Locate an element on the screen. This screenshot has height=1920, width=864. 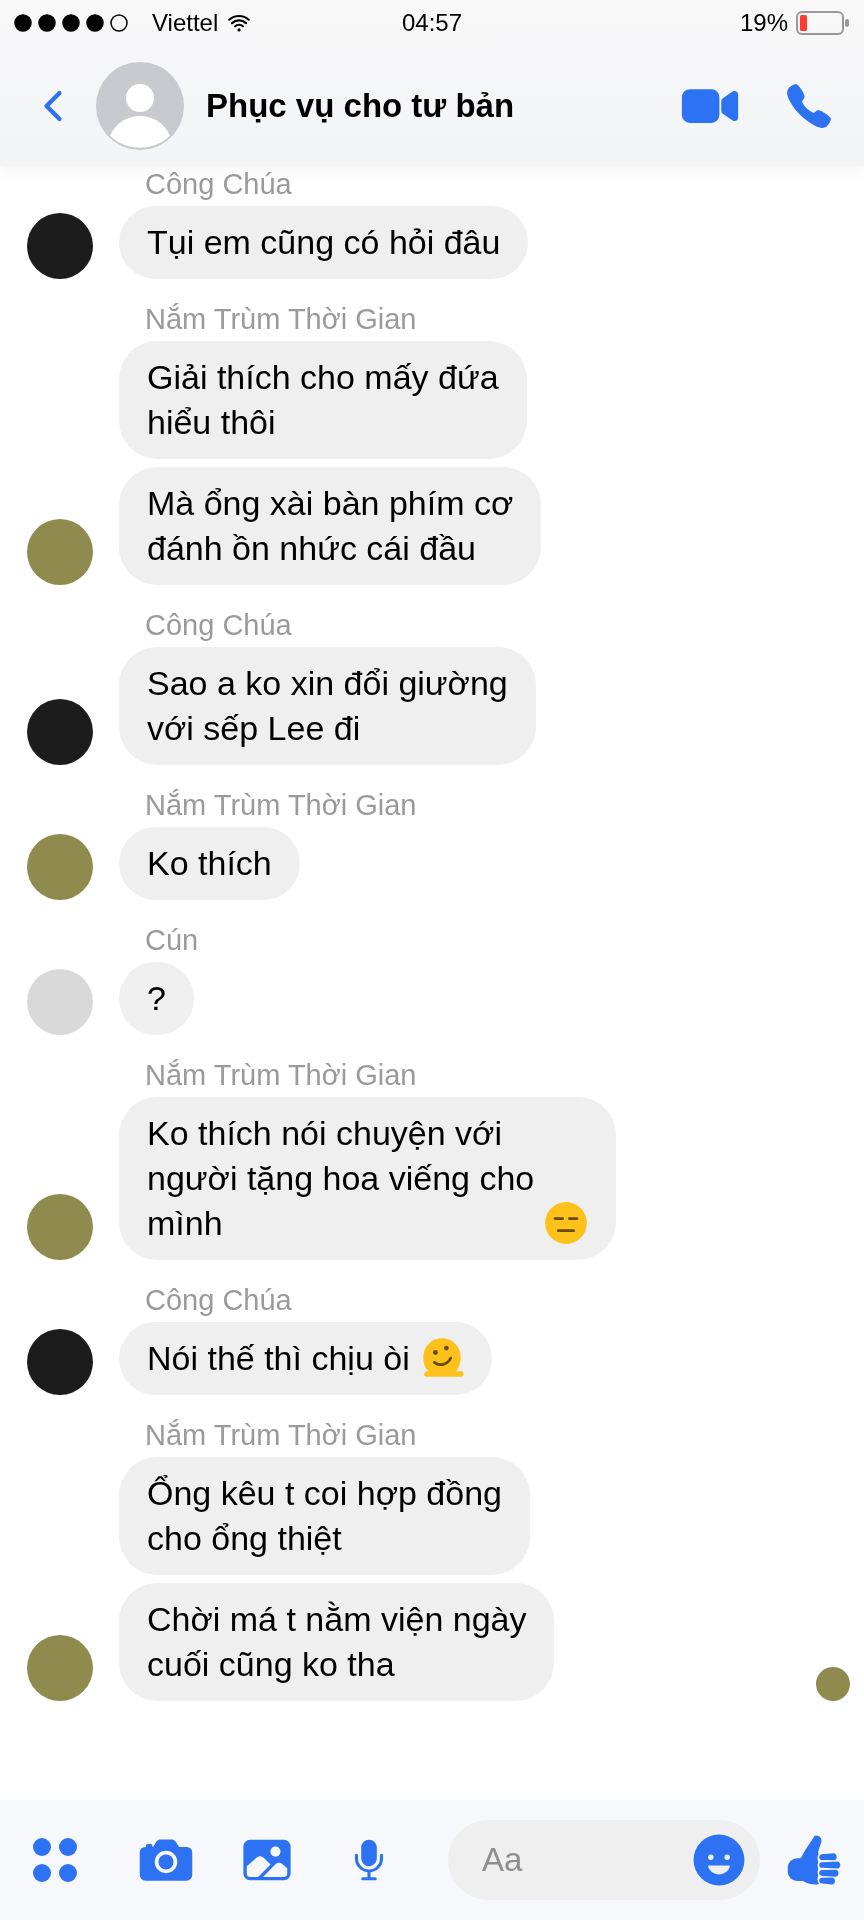
sender-name: Cún is located at coordinates (172, 940).